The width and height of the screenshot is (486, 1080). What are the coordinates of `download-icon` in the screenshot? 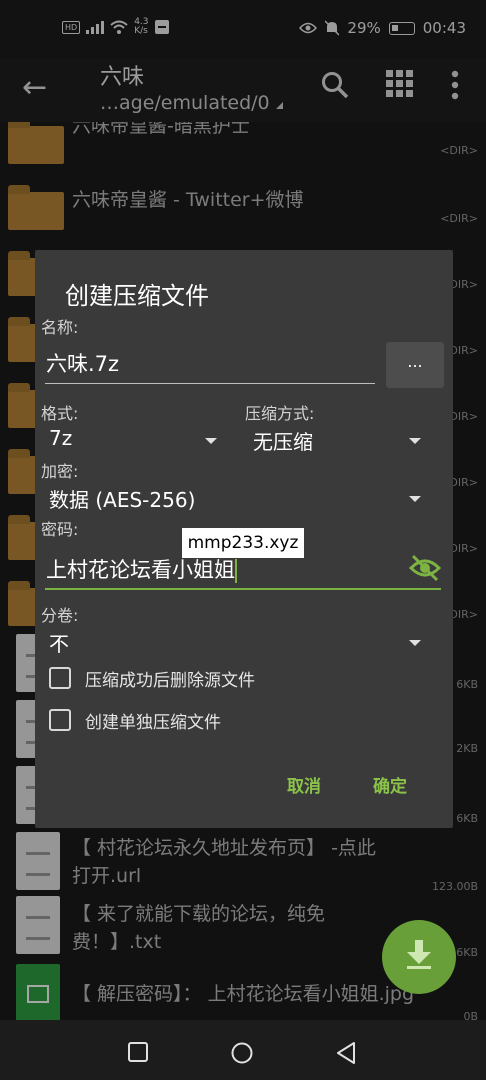 It's located at (419, 954).